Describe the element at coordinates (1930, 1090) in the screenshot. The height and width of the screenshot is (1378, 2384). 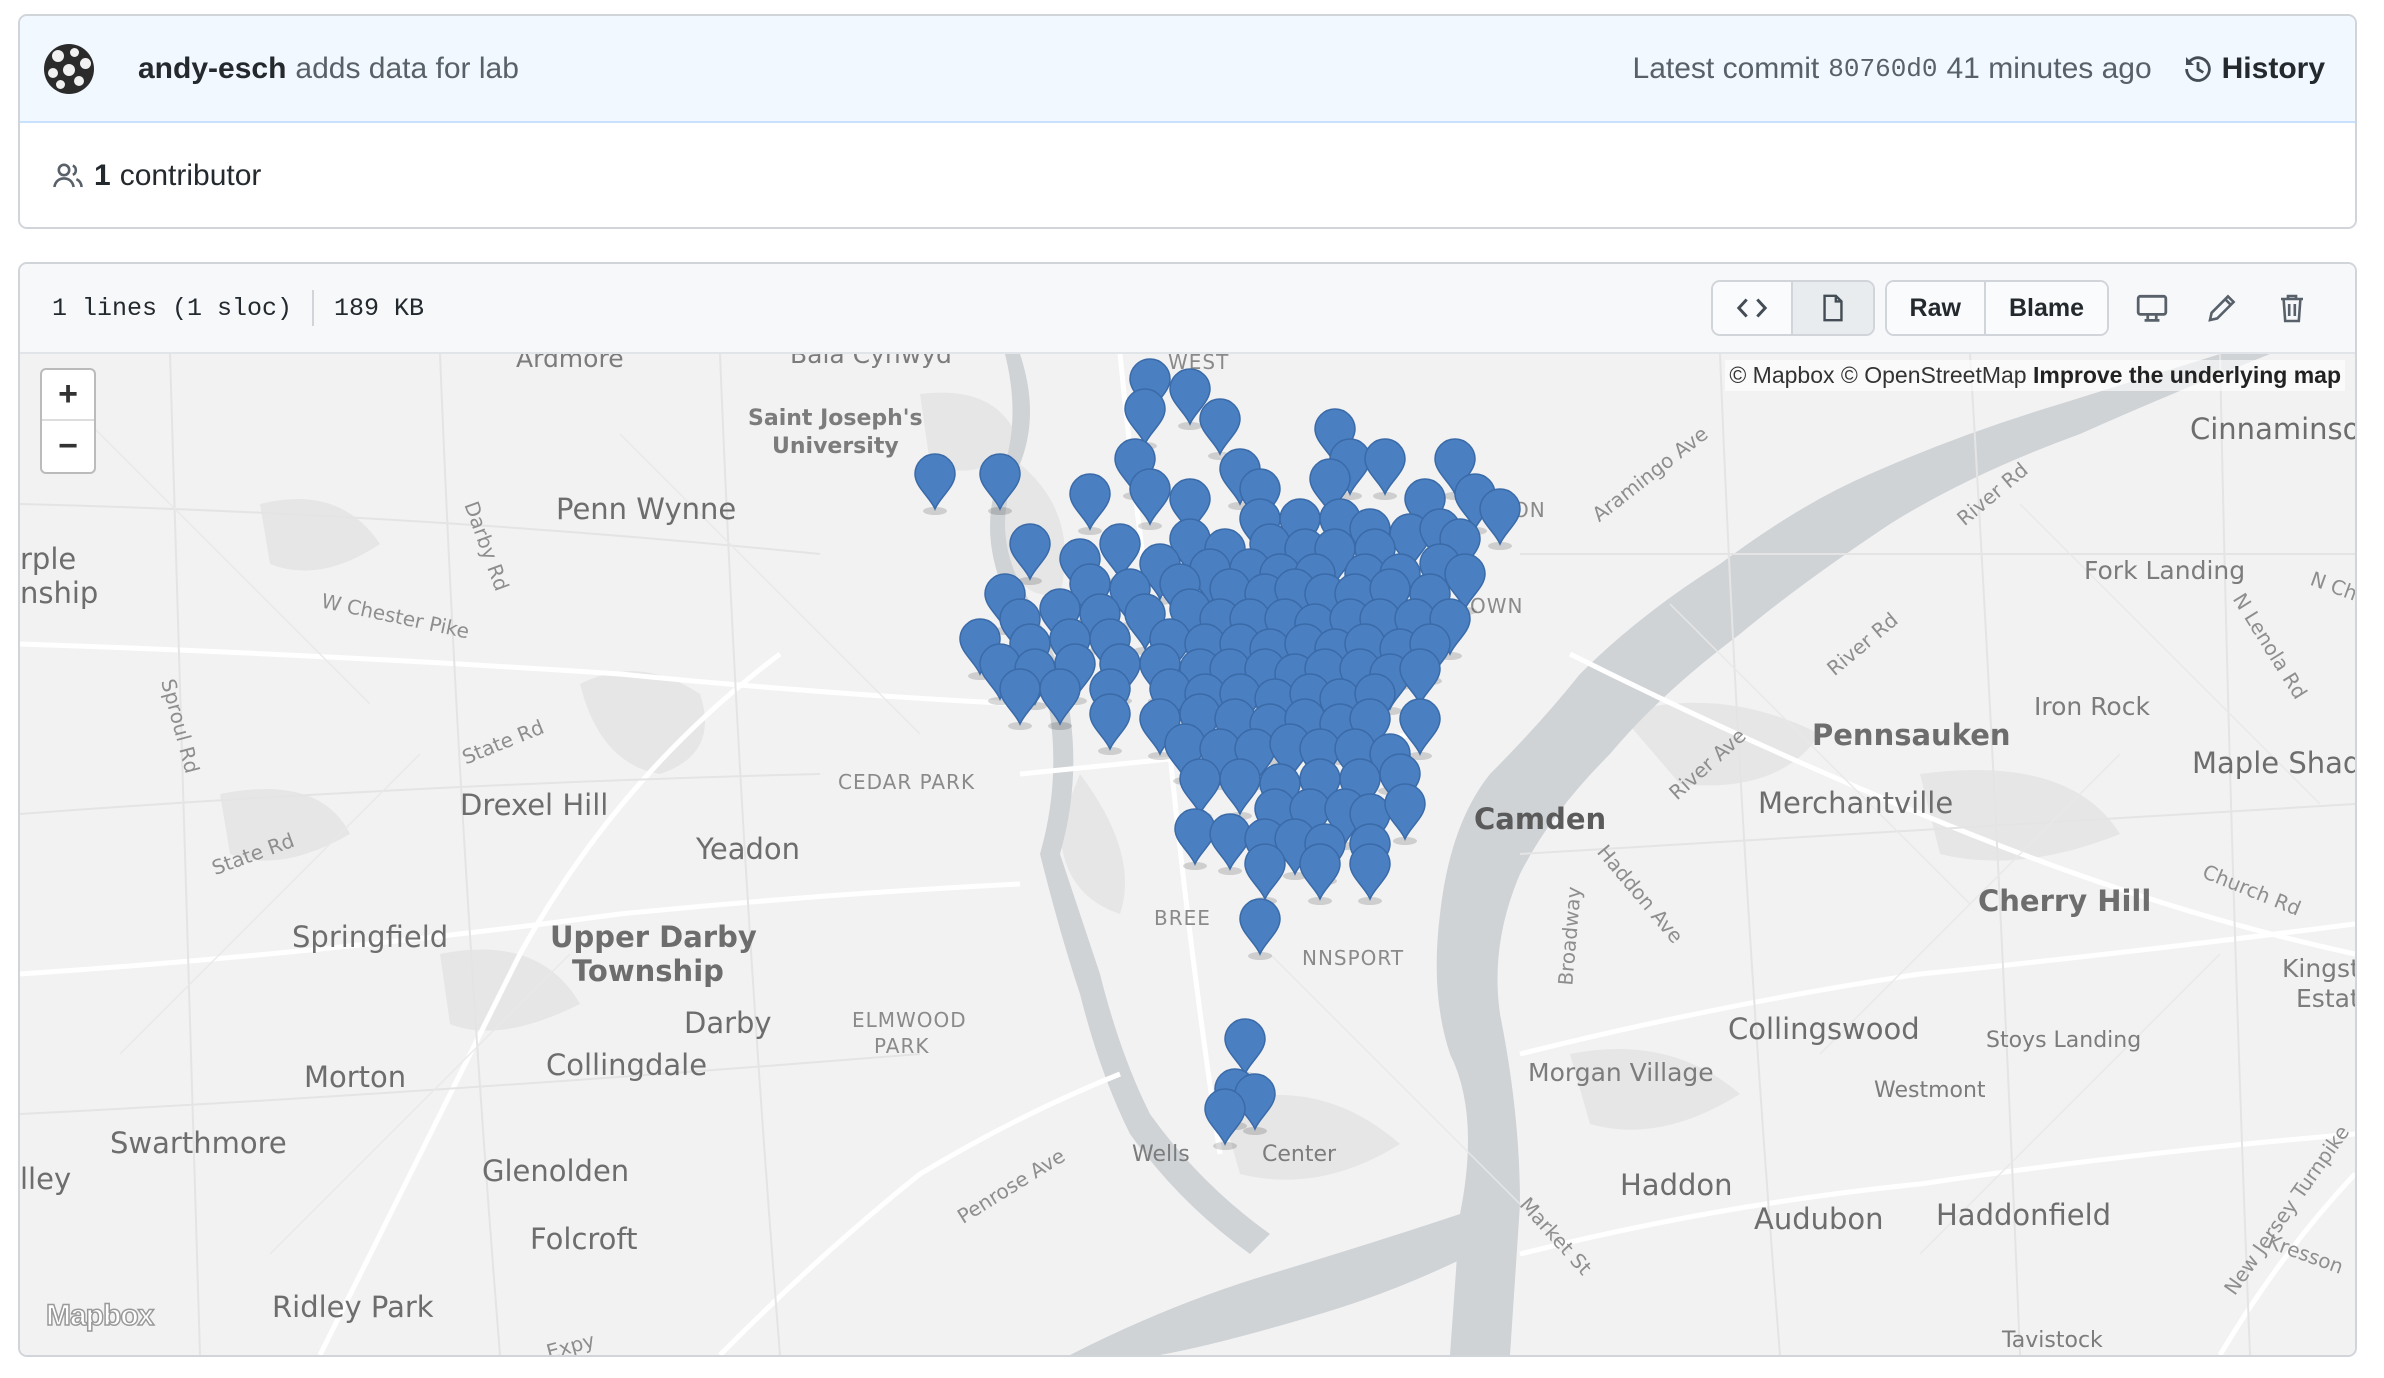
I see `place-westmont: Westmont` at that location.